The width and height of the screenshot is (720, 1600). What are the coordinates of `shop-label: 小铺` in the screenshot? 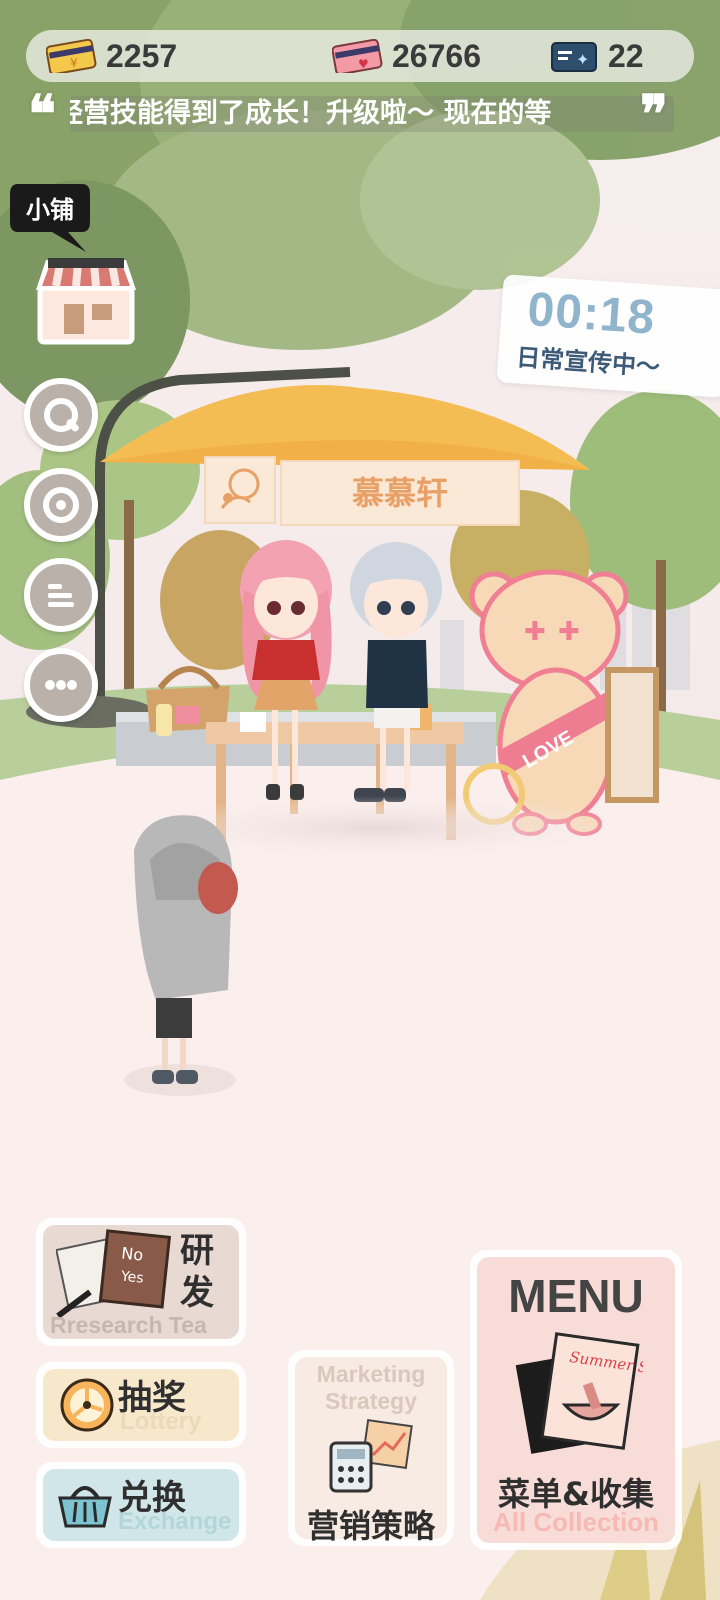 It's located at (50, 210).